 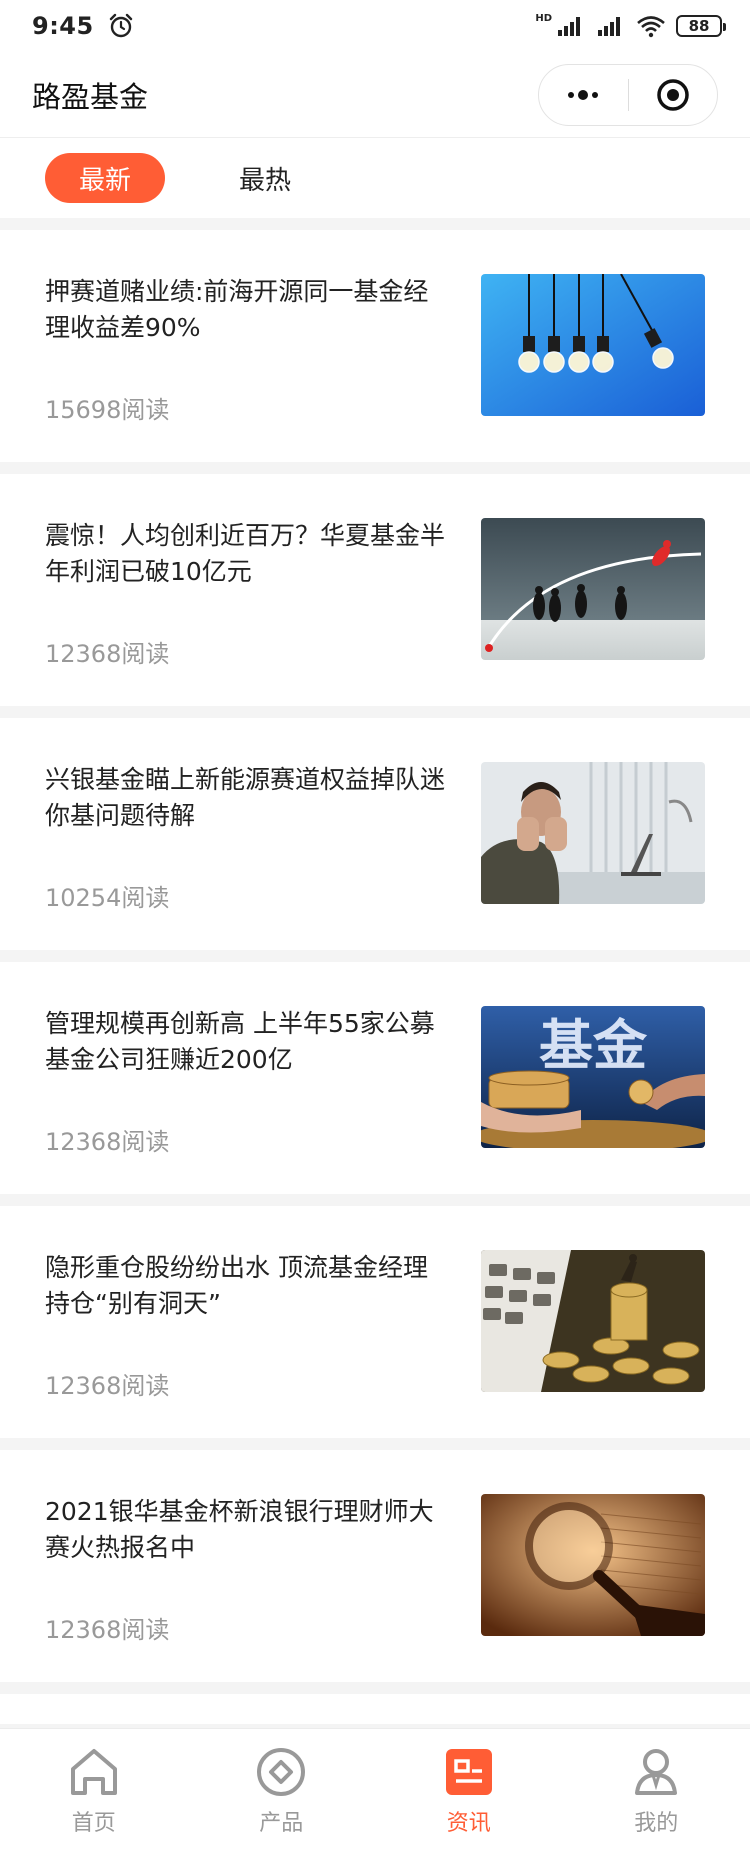 I want to click on article-text: 震惊！人均创利近百万？华夏基金半年利润已破10亿元 12368阅读, so click(x=263, y=612).